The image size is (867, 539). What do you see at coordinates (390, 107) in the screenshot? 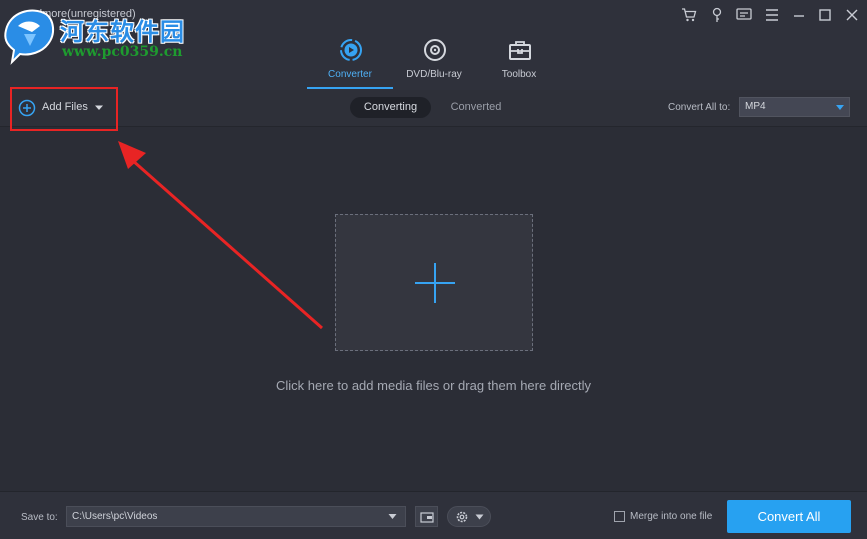
I see `subtab-converting: Converting` at bounding box center [390, 107].